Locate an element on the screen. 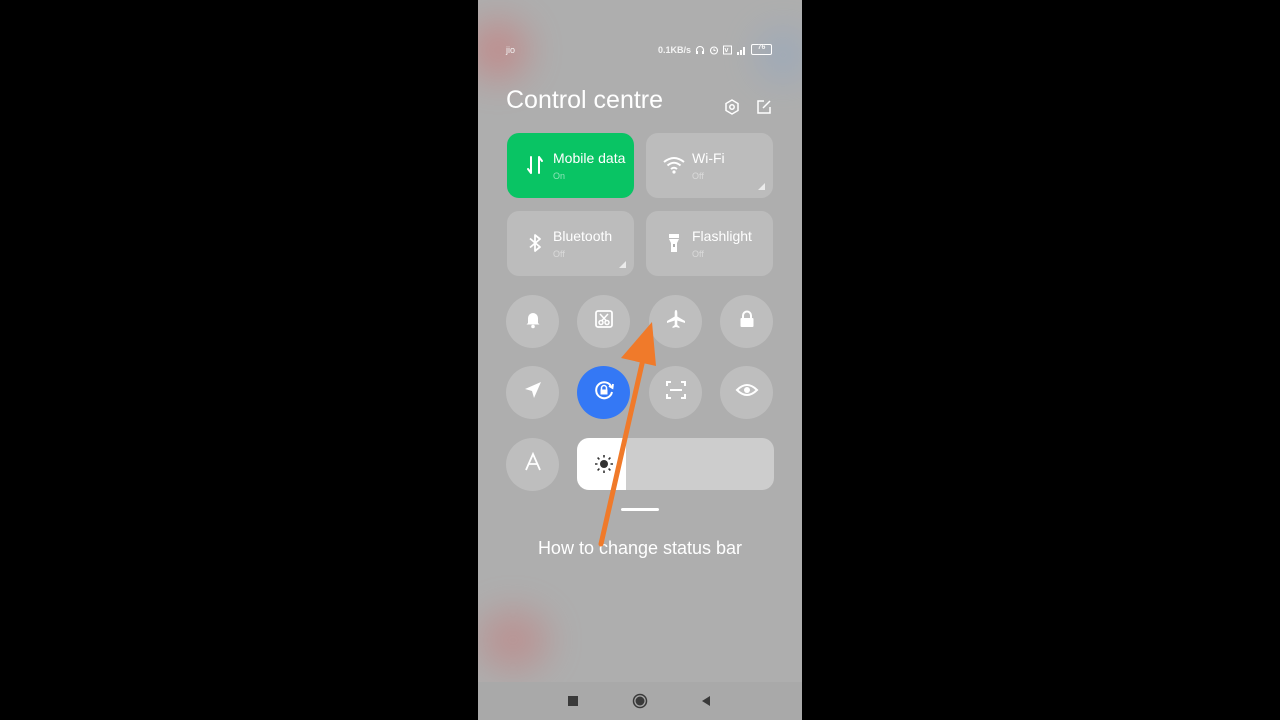 The image size is (1280, 720). sun-icon is located at coordinates (604, 466).